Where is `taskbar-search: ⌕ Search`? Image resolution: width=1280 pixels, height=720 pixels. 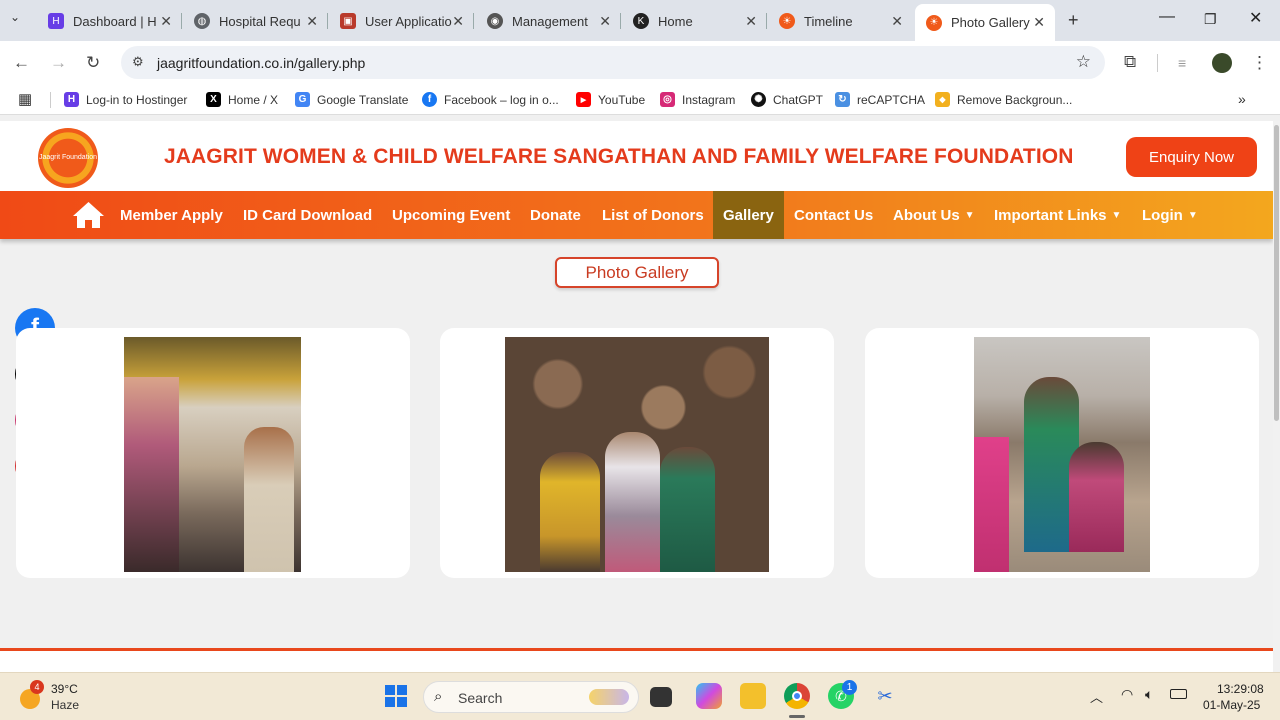 taskbar-search: ⌕ Search is located at coordinates (531, 697).